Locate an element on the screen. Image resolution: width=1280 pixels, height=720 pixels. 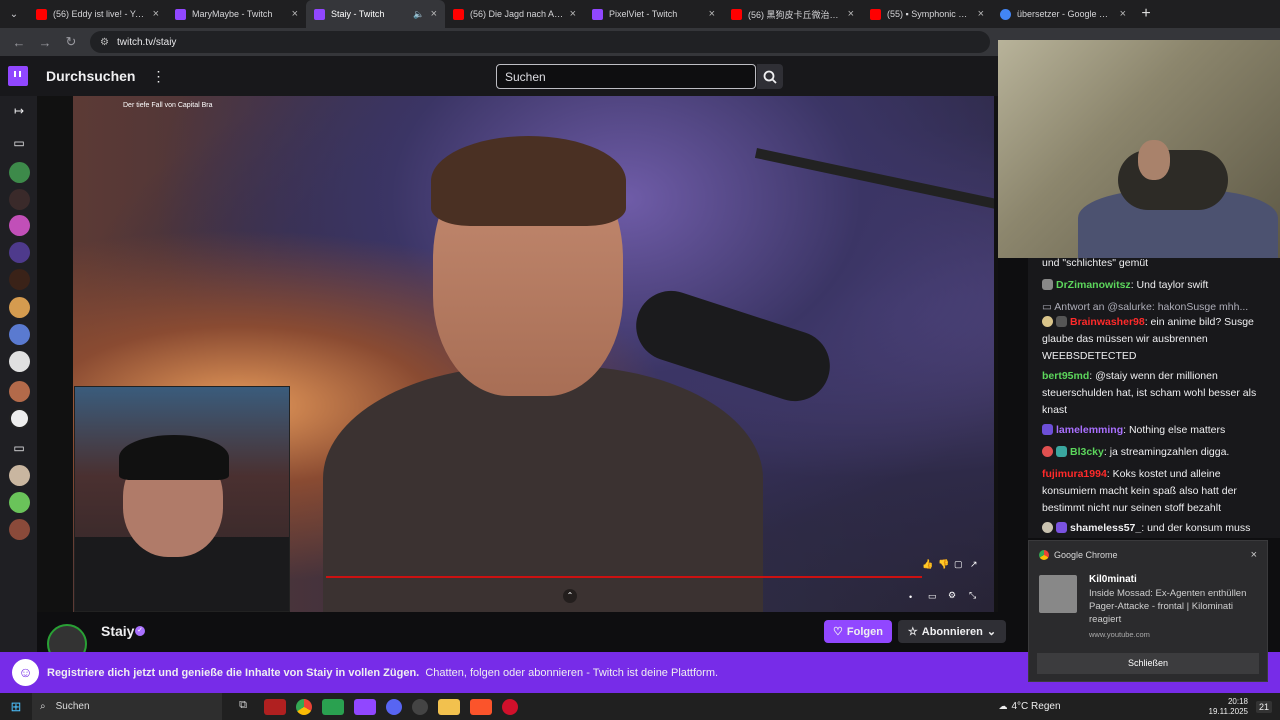
clock: 20:18 19.11.2025 is located at coordinates (1228, 707).